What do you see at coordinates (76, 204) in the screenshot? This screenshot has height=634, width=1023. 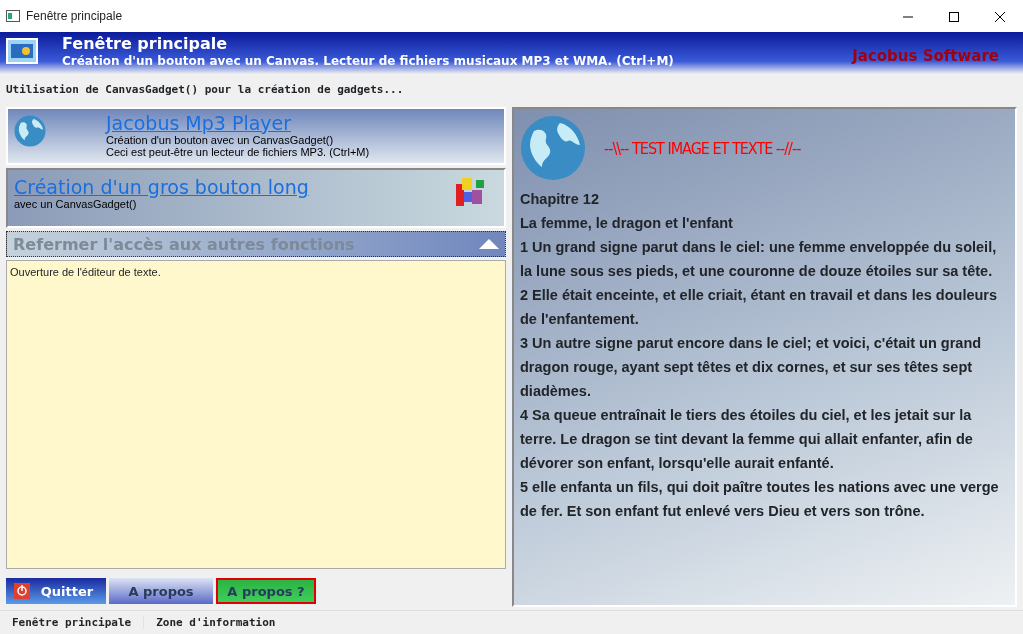 I see `description-text: avec un CanvasGadget()` at bounding box center [76, 204].